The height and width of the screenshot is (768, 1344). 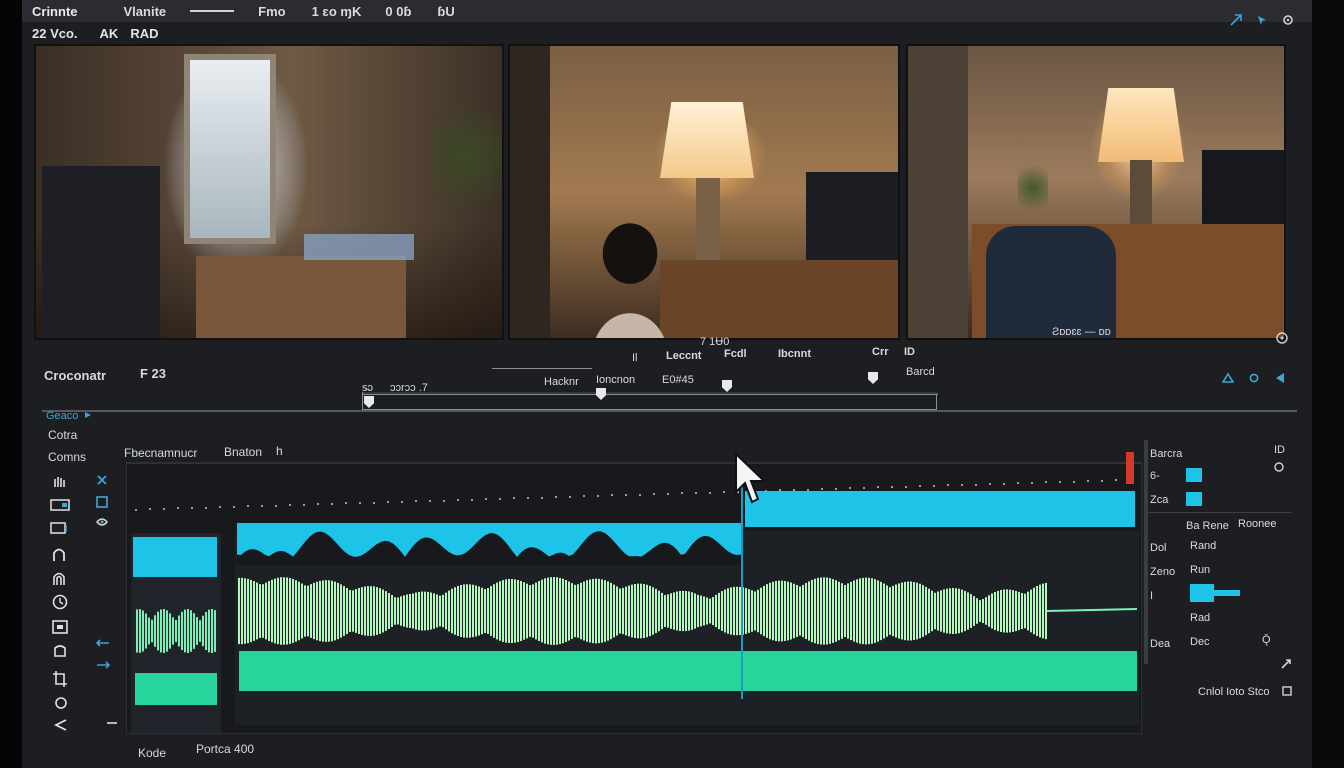 I want to click on slider-thumb, so click(x=1202, y=593).